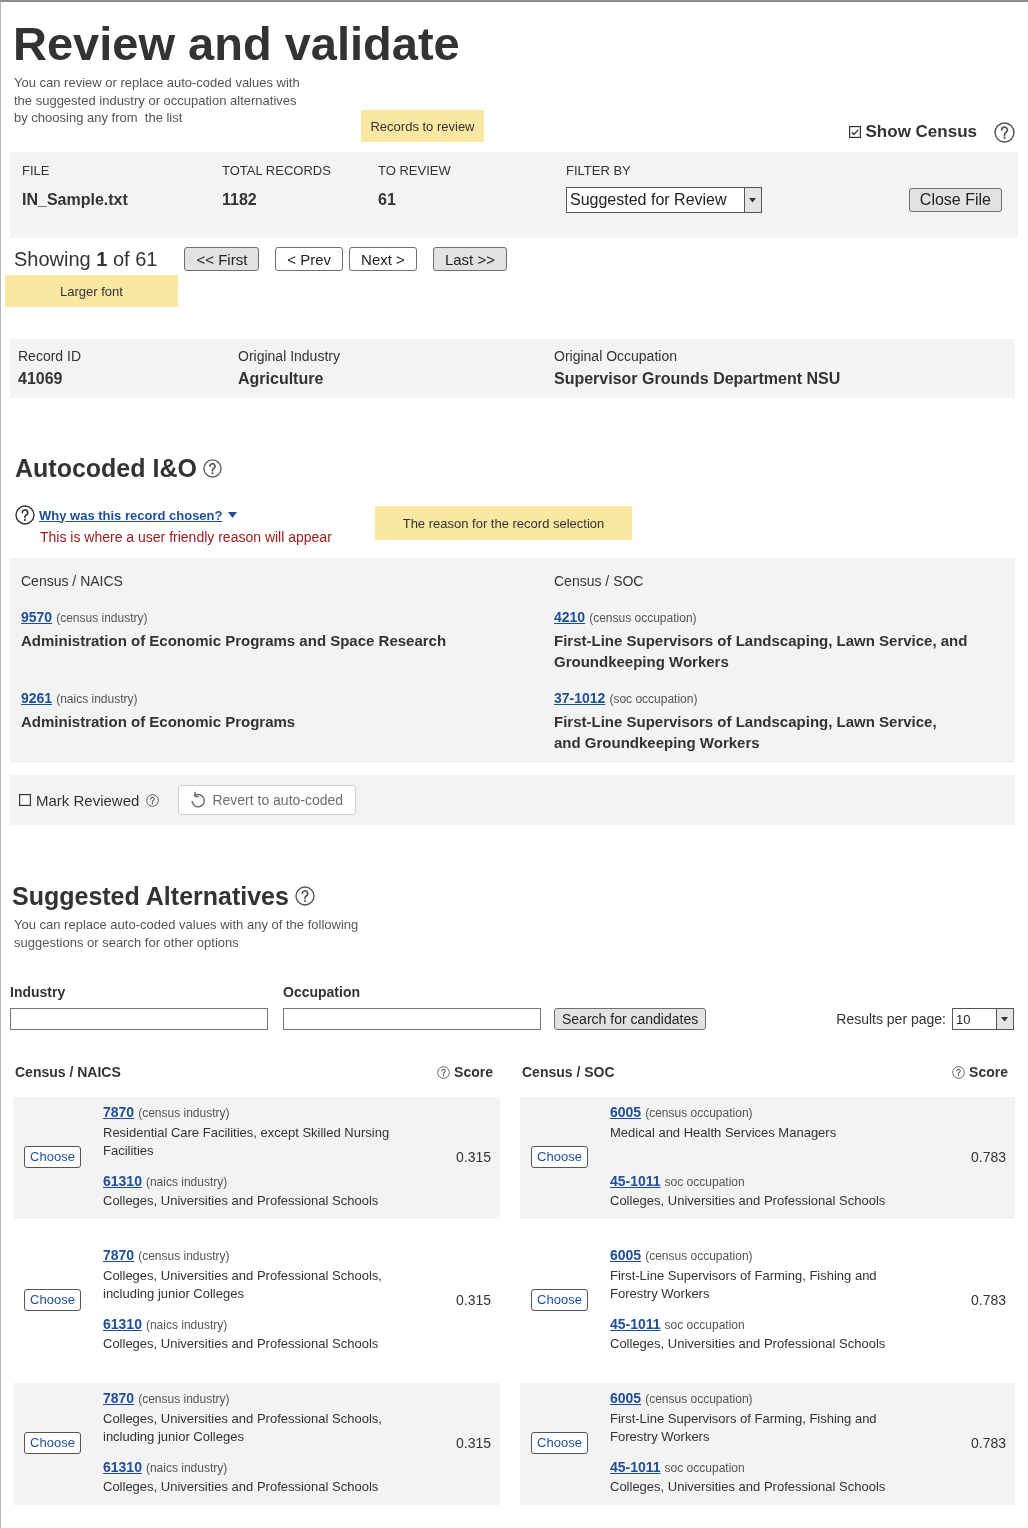  What do you see at coordinates (955, 200) in the screenshot?
I see `close-file-button: Close File` at bounding box center [955, 200].